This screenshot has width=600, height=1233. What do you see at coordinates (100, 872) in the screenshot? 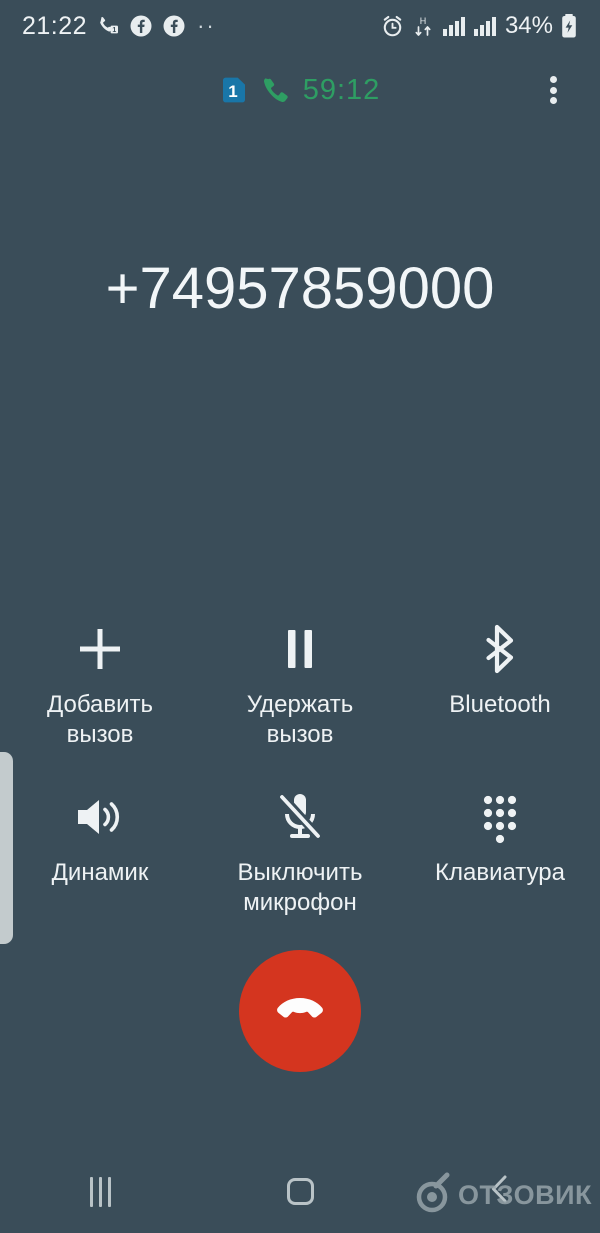
I see `speaker-label: Динамик` at bounding box center [100, 872].